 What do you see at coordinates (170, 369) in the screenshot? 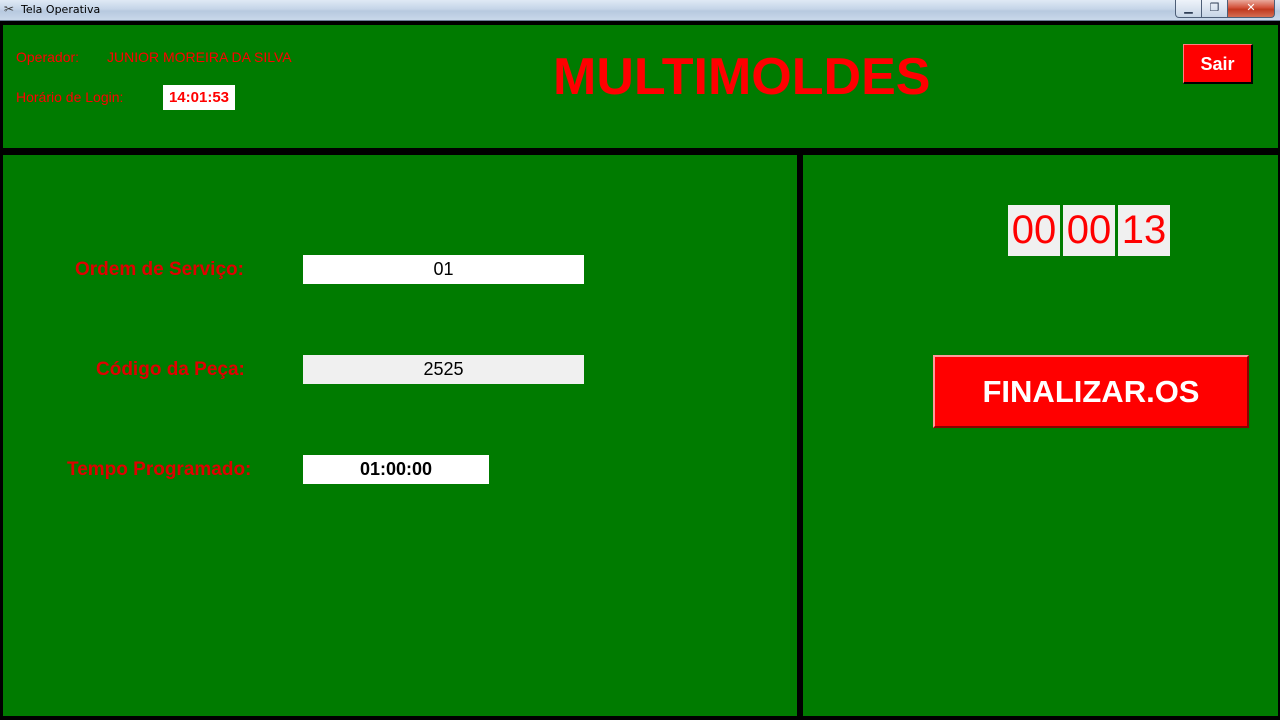
I see `part-code-label: Código da Peça:` at bounding box center [170, 369].